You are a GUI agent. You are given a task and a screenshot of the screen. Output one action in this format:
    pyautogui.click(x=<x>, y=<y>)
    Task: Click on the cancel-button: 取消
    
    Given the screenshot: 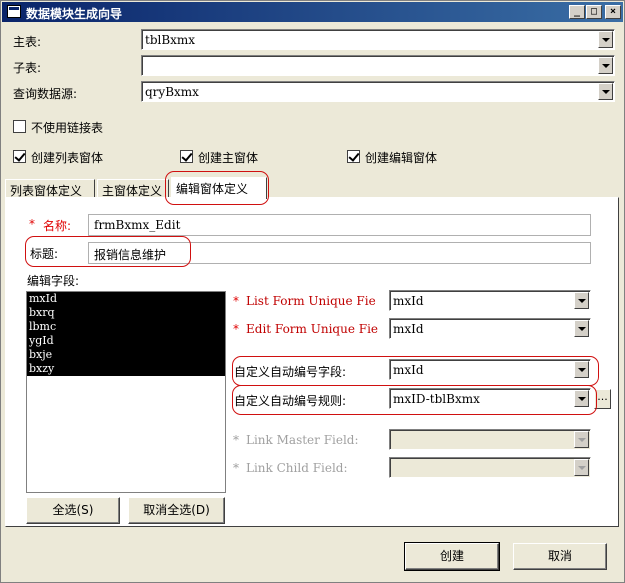 What is the action you would take?
    pyautogui.click(x=560, y=556)
    